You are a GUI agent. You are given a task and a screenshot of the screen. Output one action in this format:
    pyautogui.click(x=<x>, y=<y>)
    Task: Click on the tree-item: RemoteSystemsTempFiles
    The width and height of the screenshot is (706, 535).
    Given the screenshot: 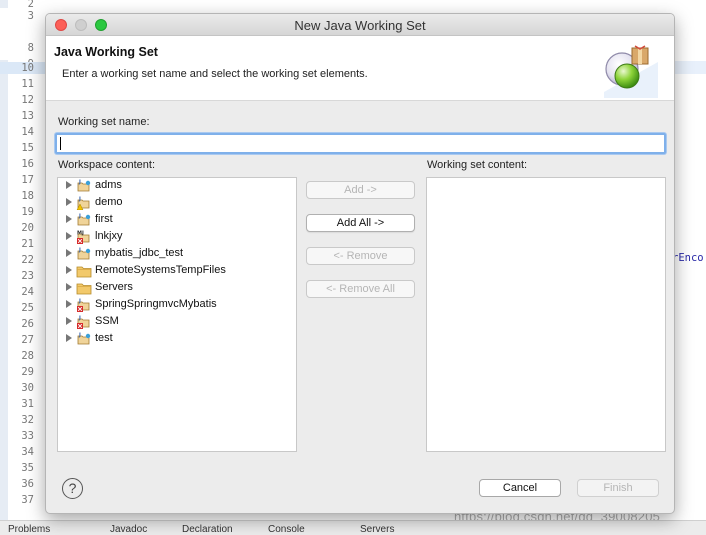 What is the action you would take?
    pyautogui.click(x=176, y=271)
    